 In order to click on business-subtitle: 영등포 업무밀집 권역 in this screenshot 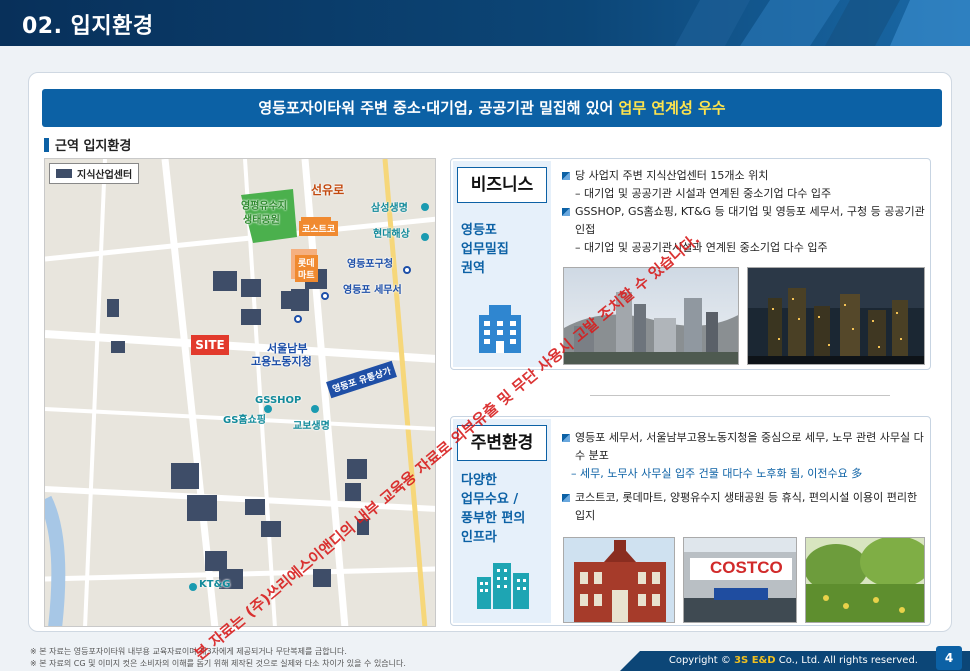, I will do `click(485, 249)`.